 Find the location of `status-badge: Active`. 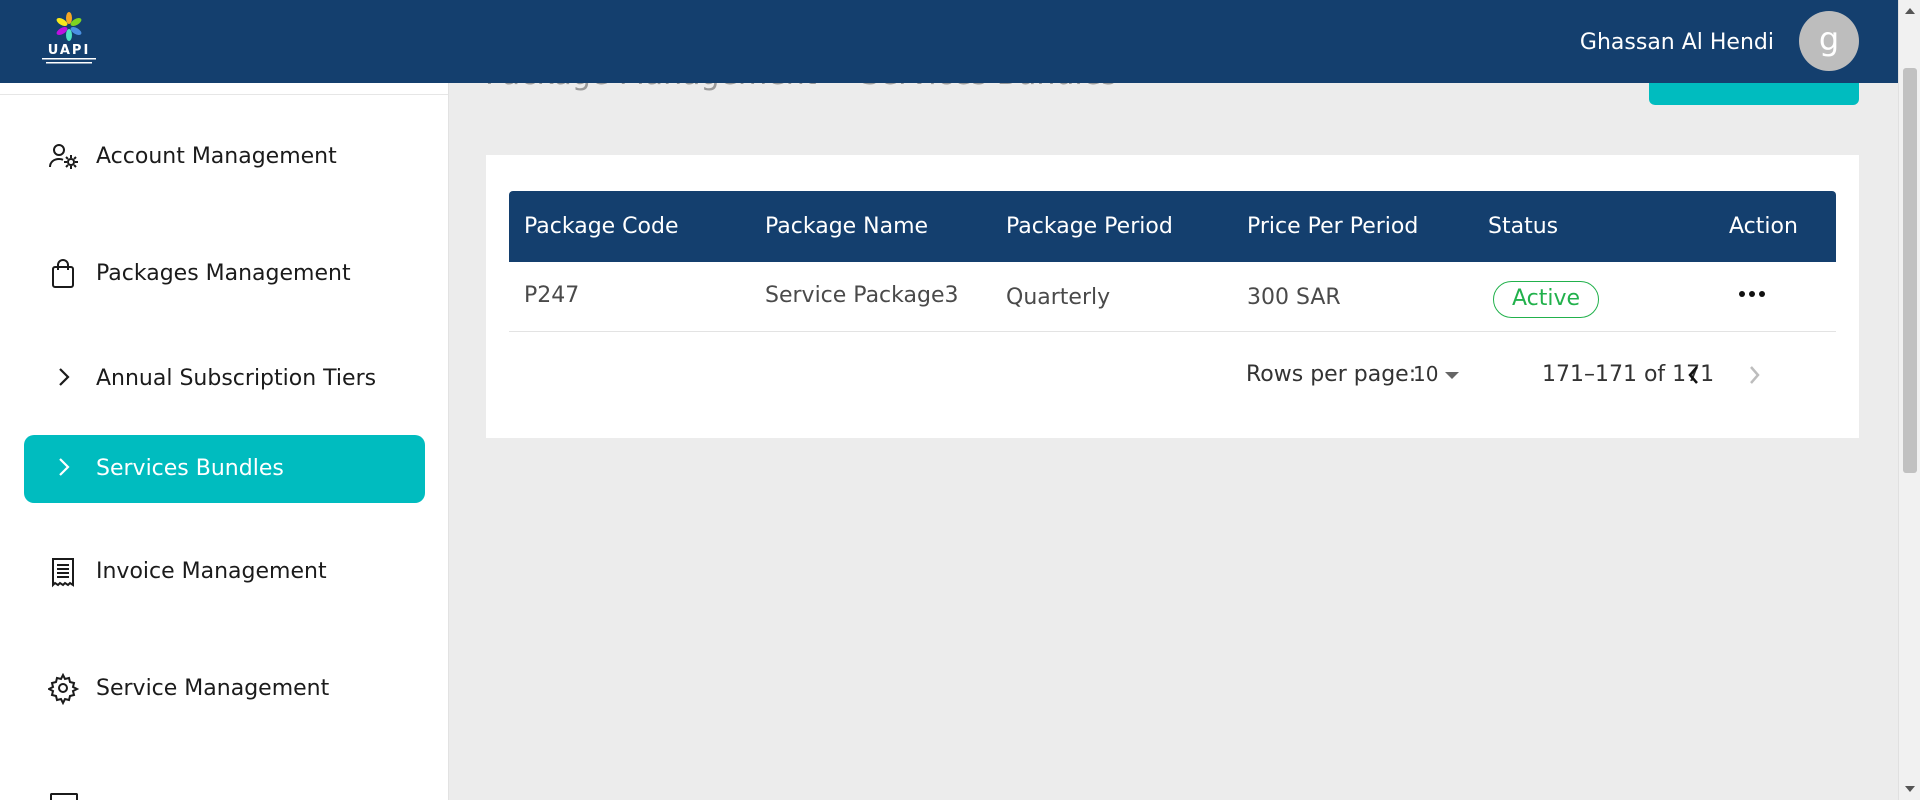

status-badge: Active is located at coordinates (1546, 299).